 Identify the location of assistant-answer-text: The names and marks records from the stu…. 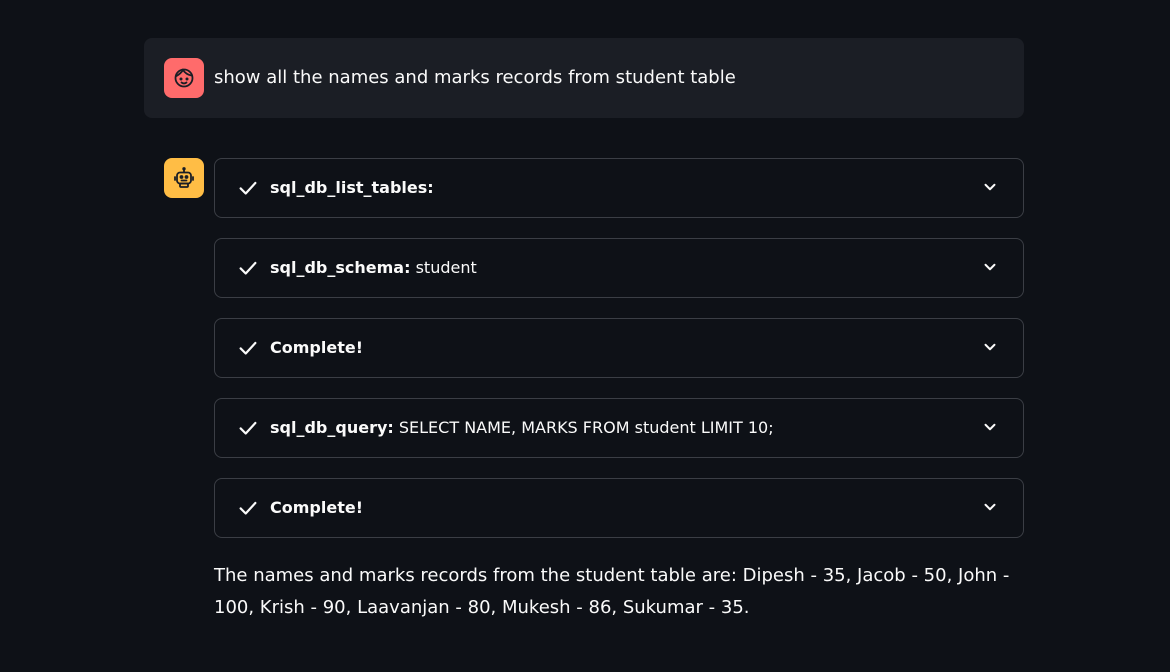
(612, 591).